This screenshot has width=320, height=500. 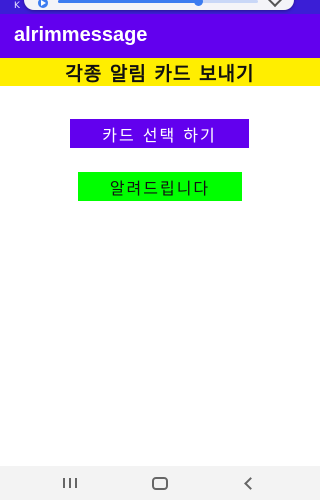 I want to click on app-bar: alrimmessage, so click(x=160, y=36).